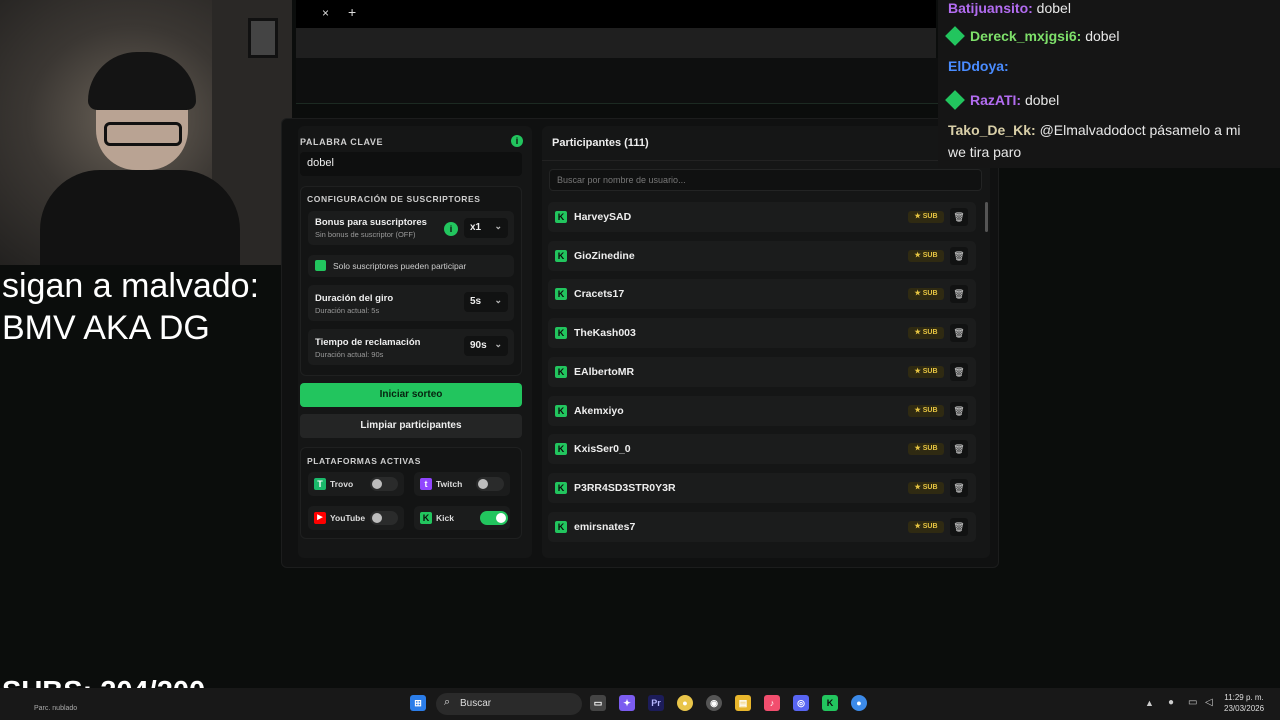 This screenshot has height=720, width=1280. I want to click on participant-row: K EAlbertoMR ★ SUB 🗑, so click(762, 371).